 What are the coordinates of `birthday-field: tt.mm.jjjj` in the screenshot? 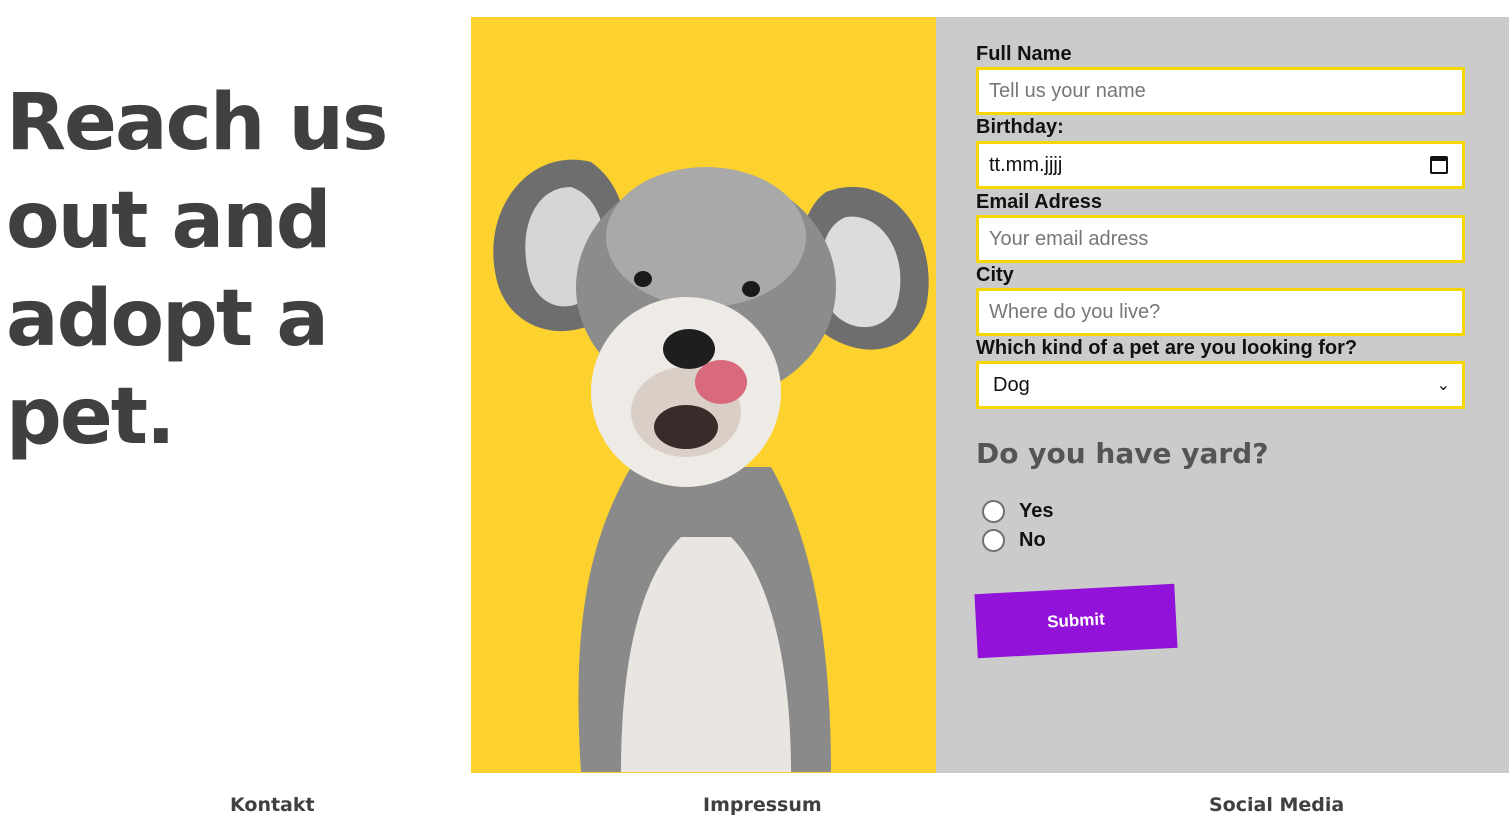 It's located at (1220, 165).